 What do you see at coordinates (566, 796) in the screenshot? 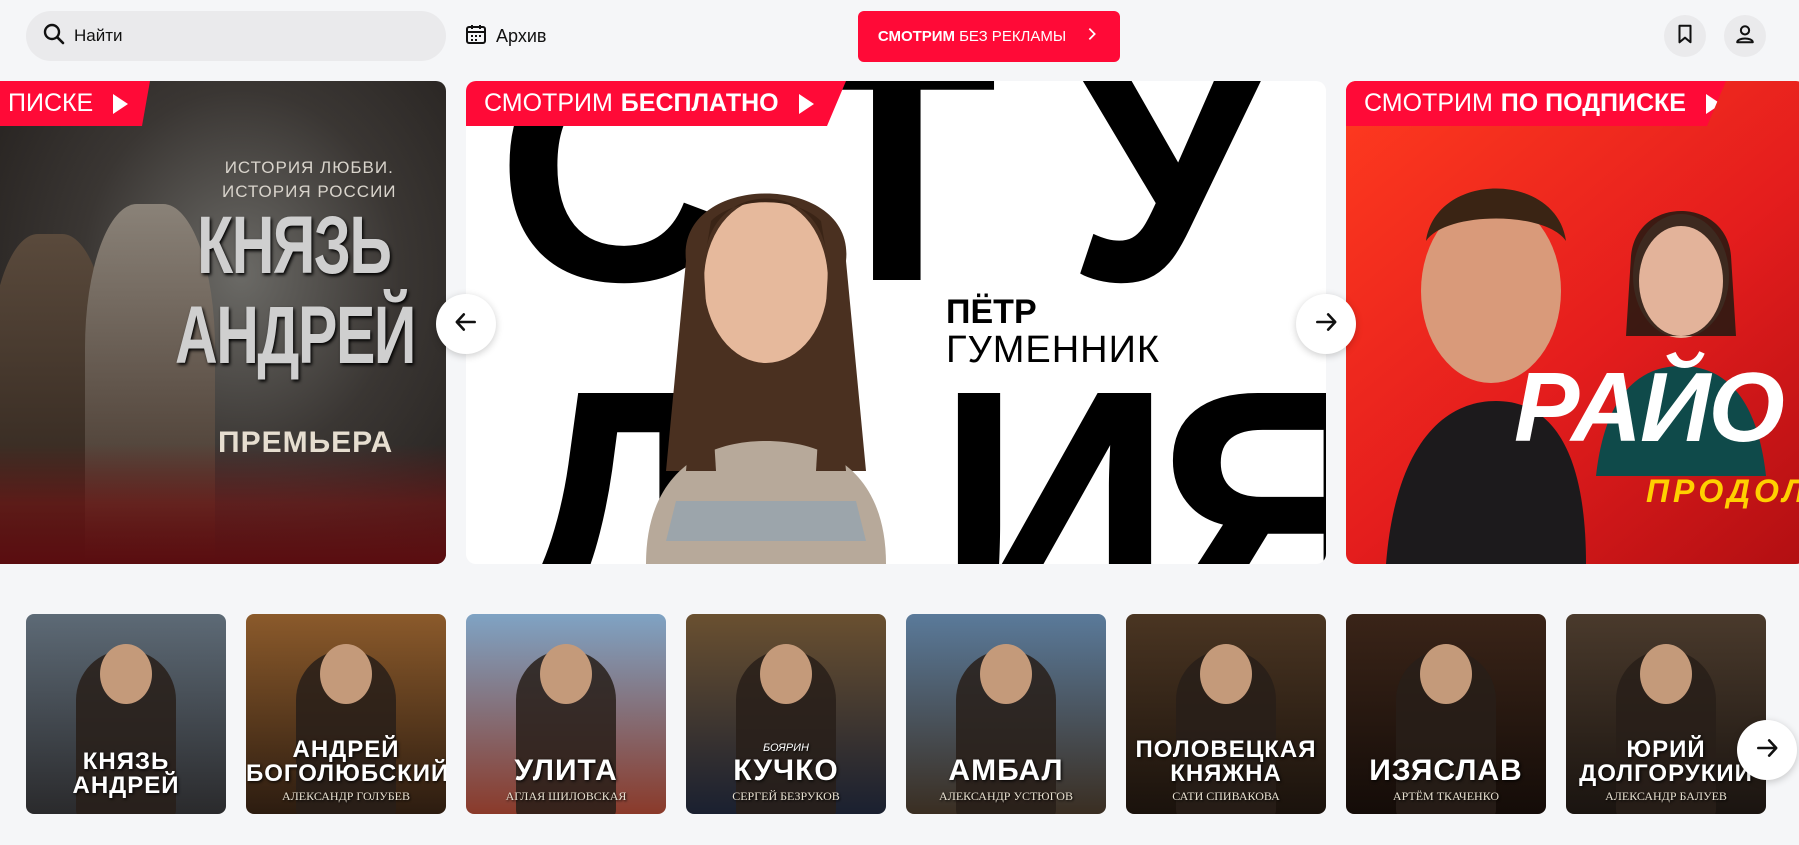
I see `card-actor-name: АГЛАЯ ШИЛОВСКАЯ` at bounding box center [566, 796].